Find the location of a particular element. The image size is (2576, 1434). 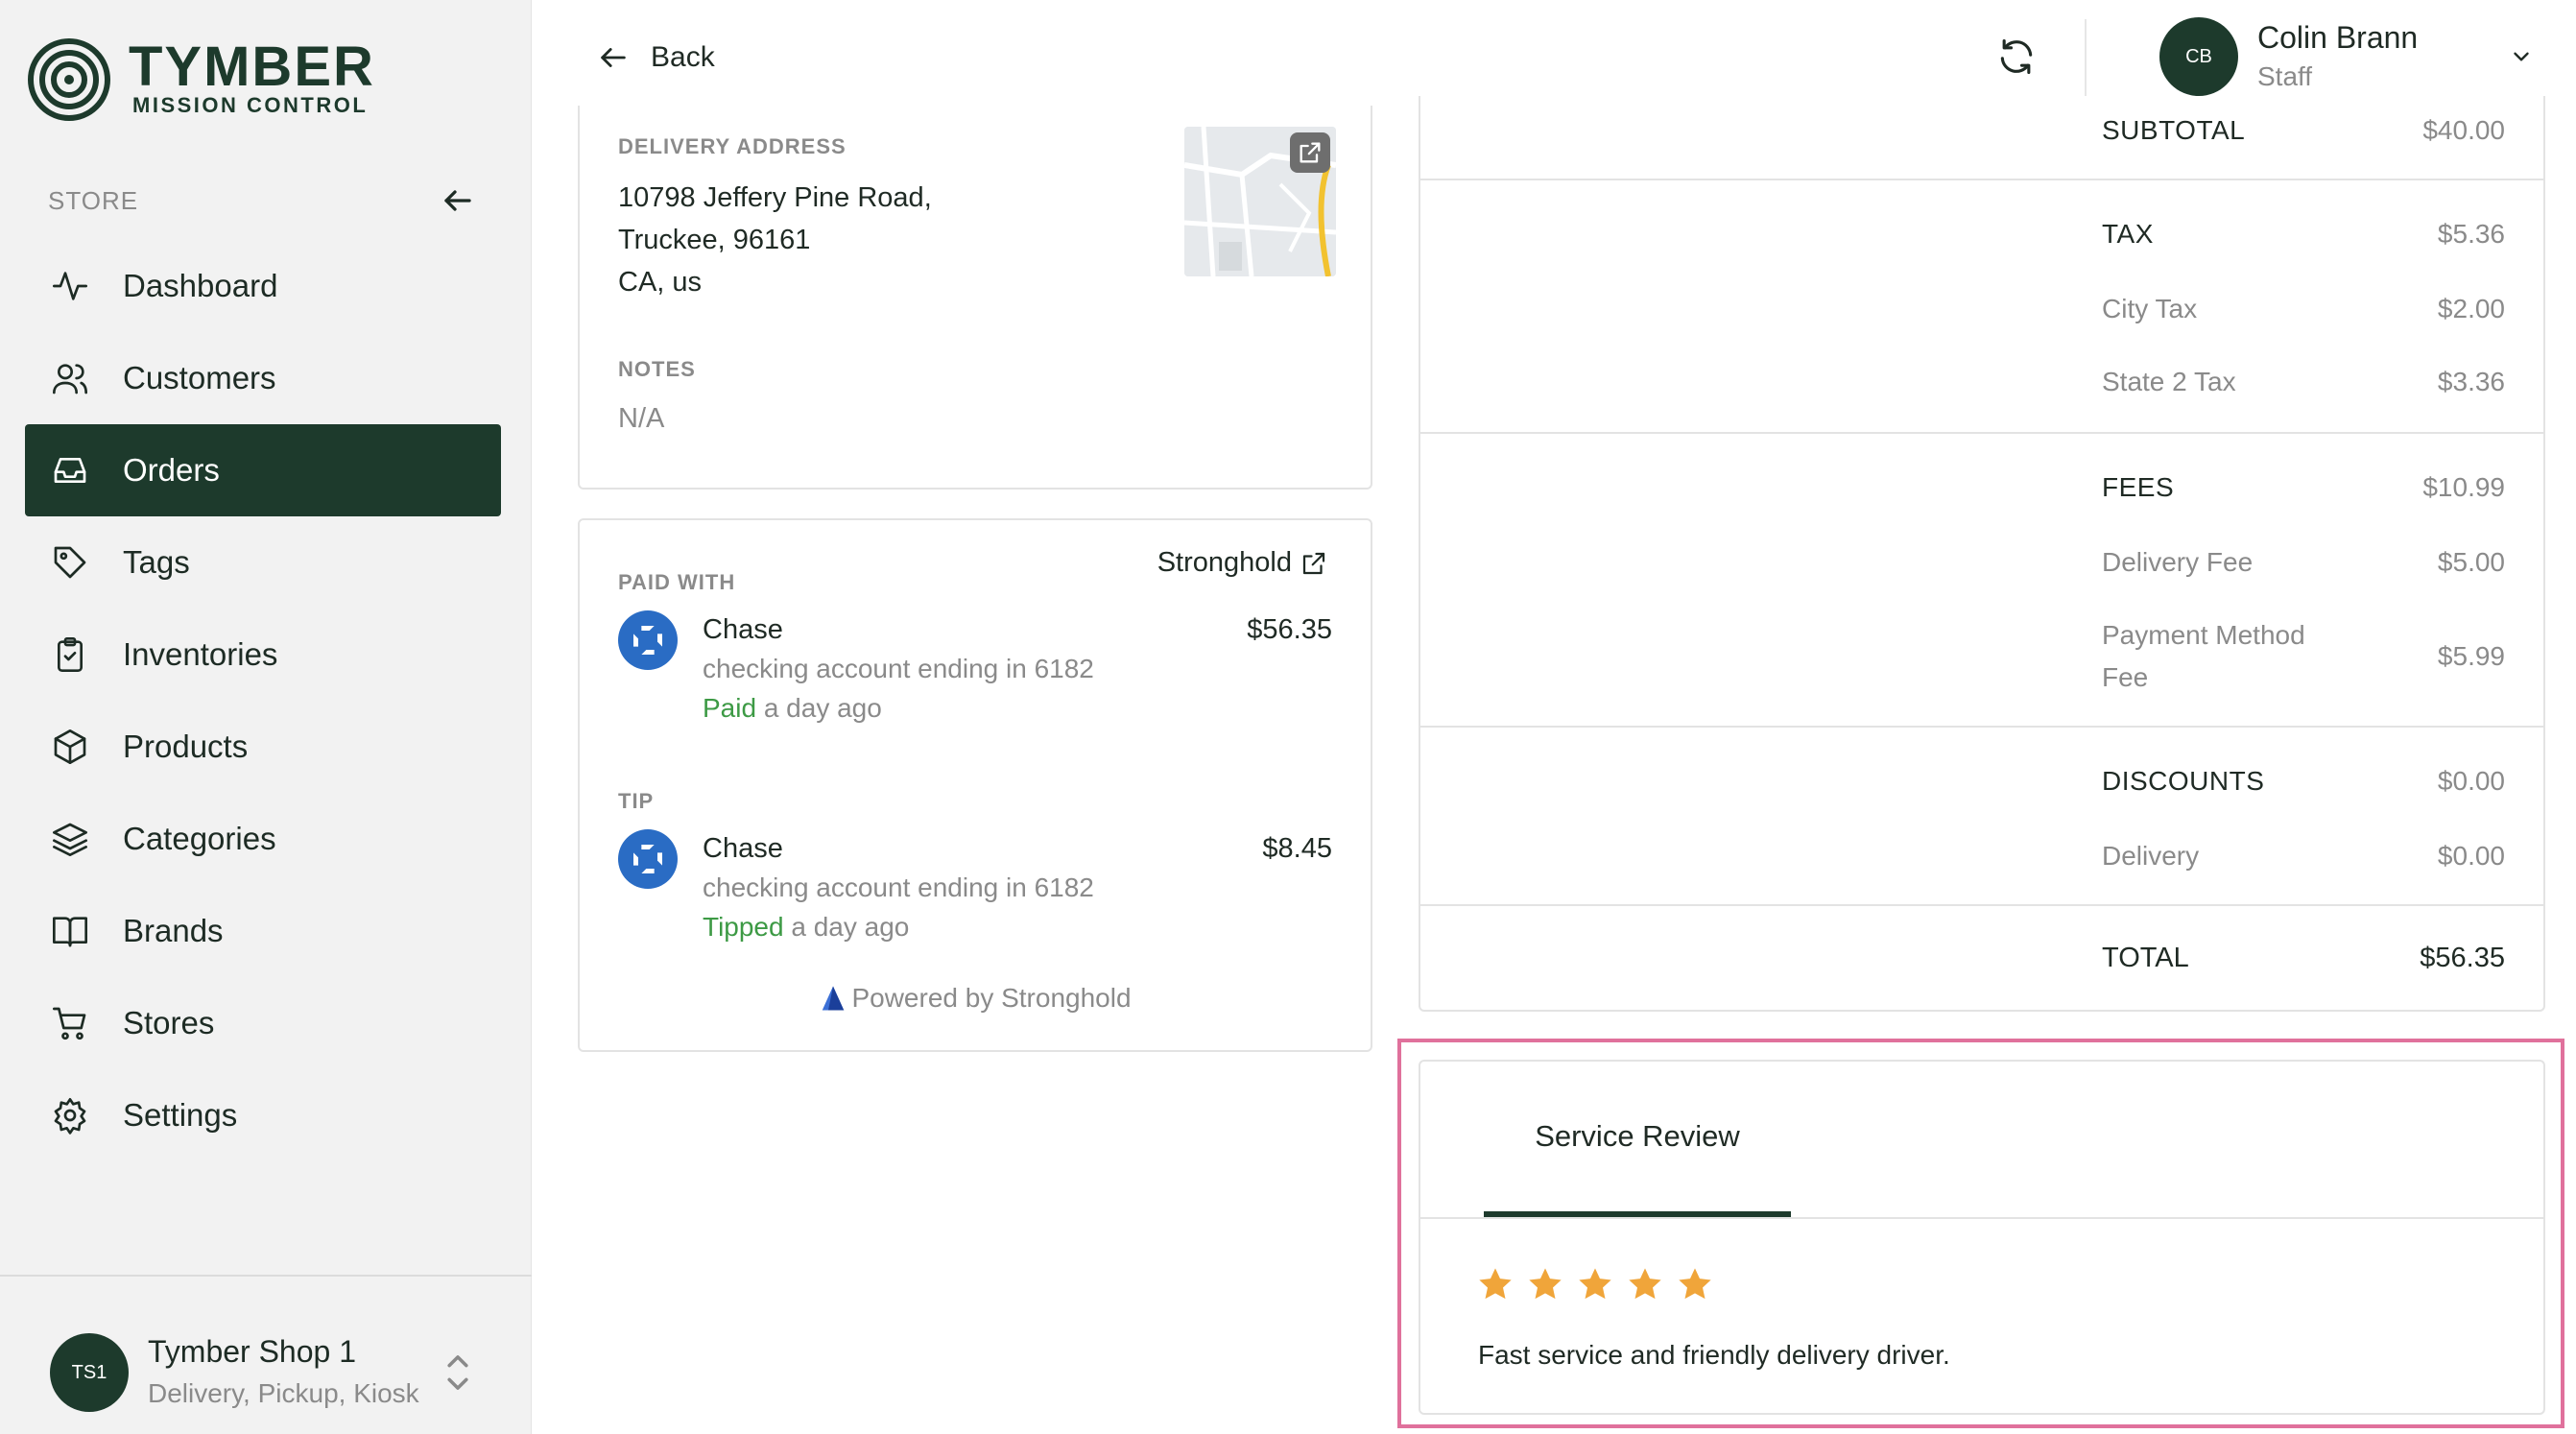

box-icon is located at coordinates (70, 747).